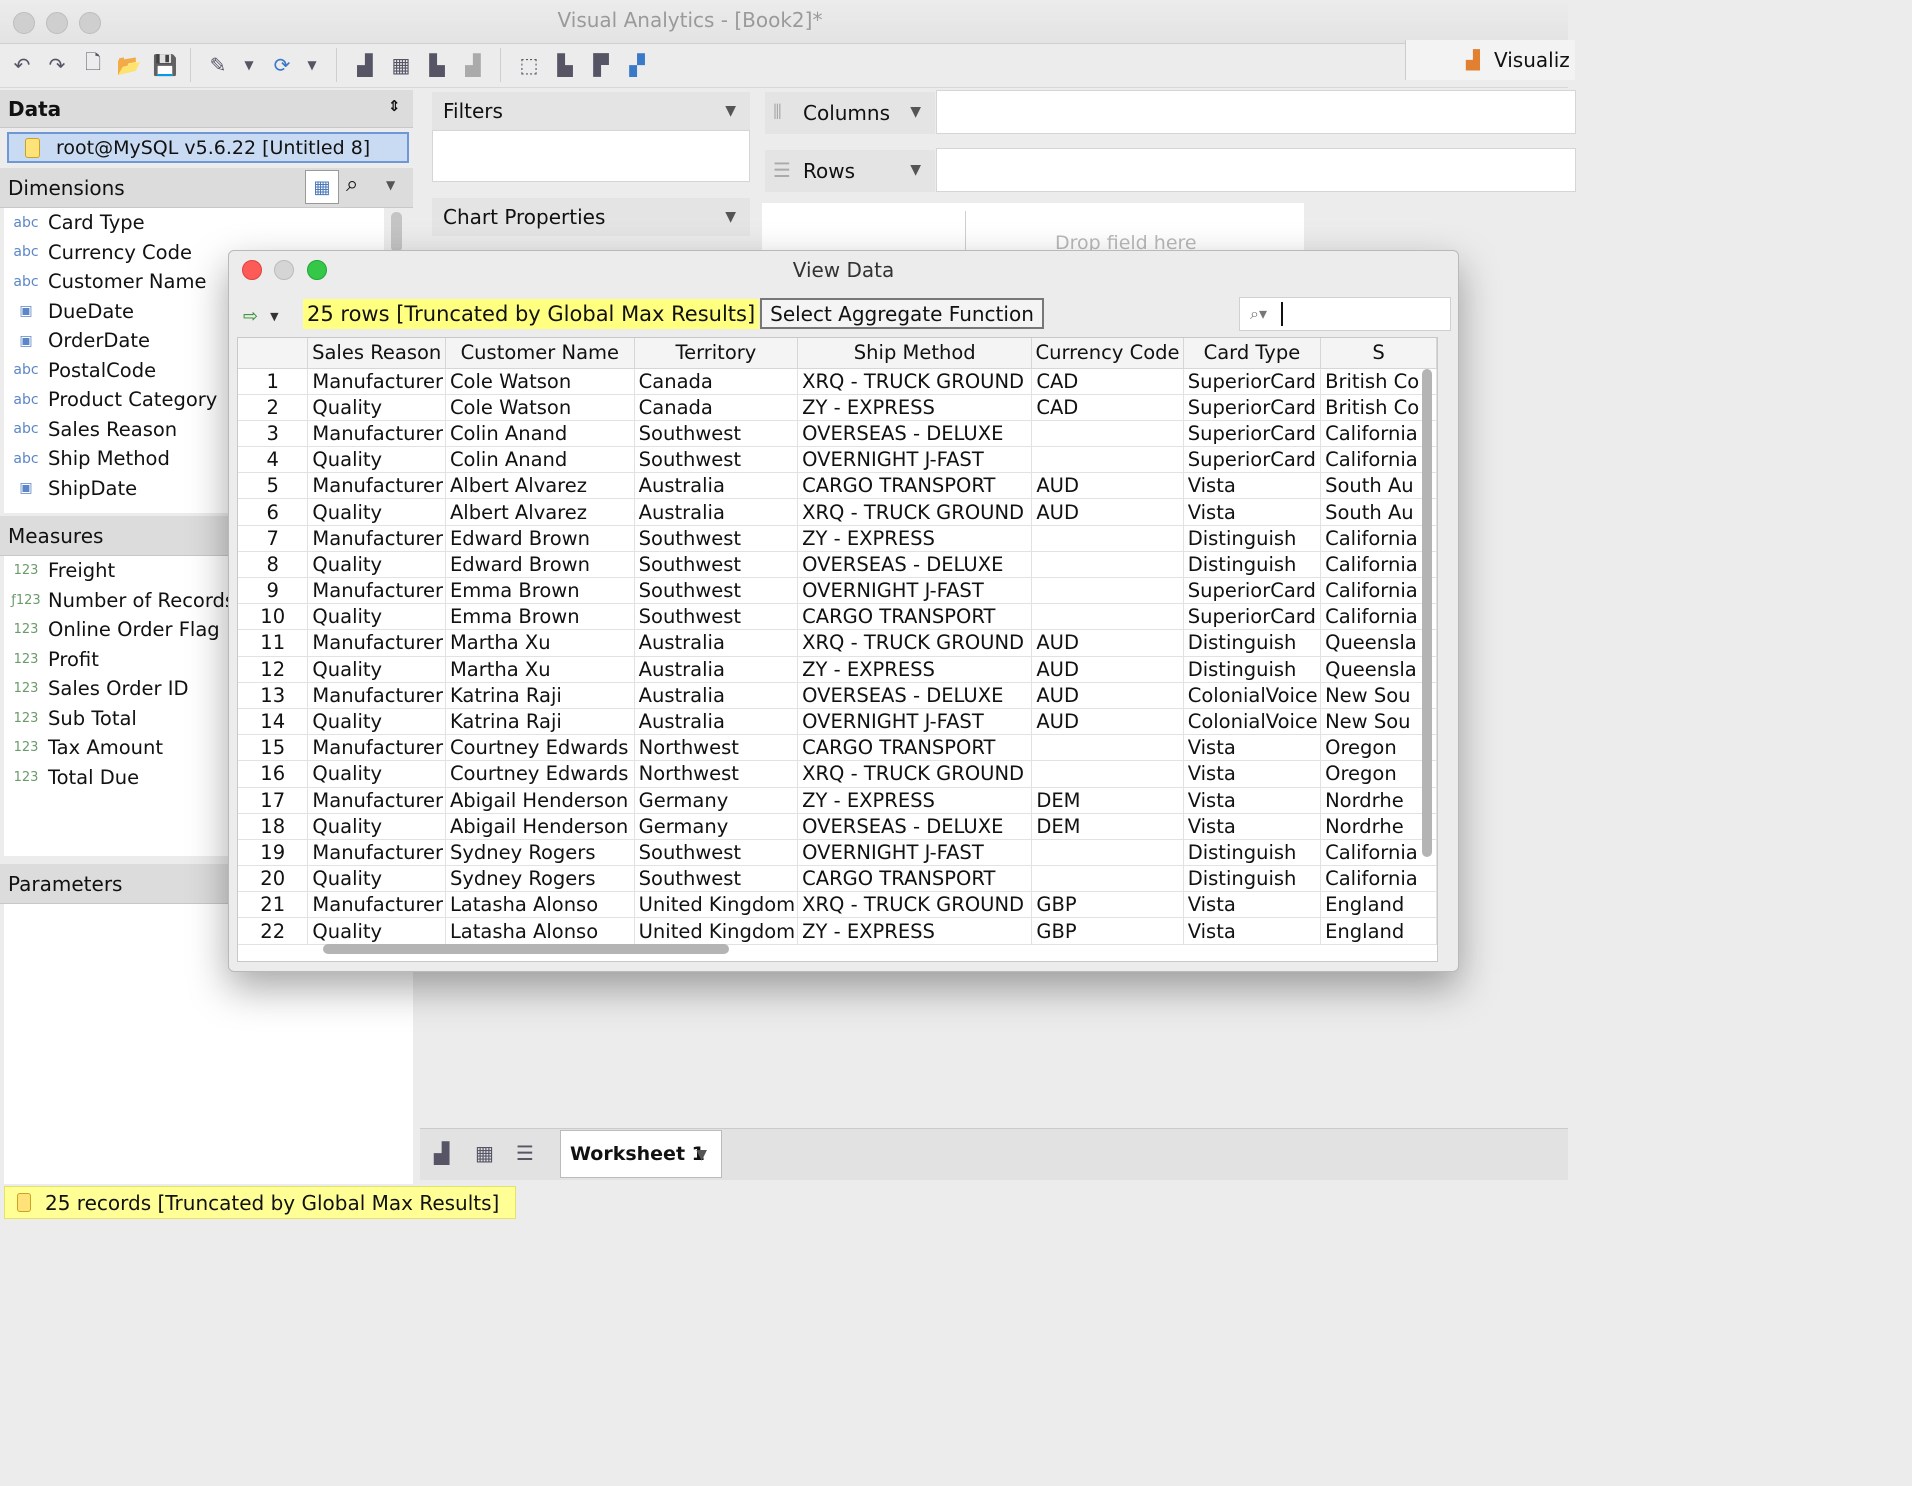 This screenshot has height=1486, width=1912. I want to click on vertical-scrollbar, so click(1427, 613).